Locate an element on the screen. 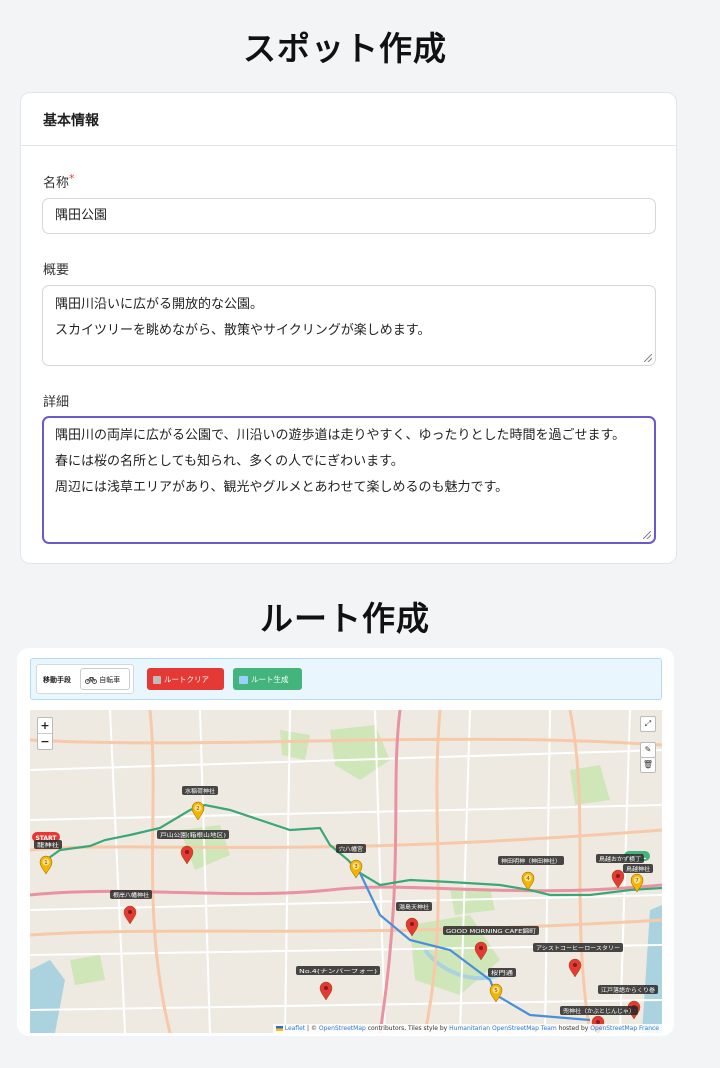 The width and height of the screenshot is (720, 1068). route-generate-button: ルート生成 is located at coordinates (267, 679).